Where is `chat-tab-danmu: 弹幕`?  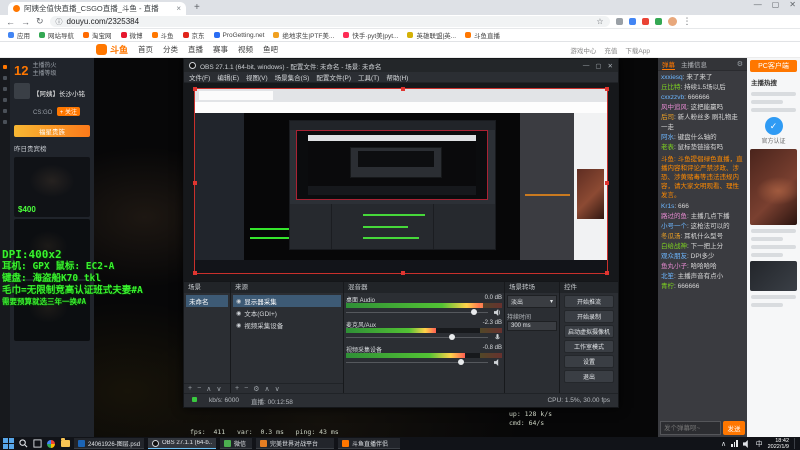
chat-tab-danmu: 弹幕 is located at coordinates (668, 64).